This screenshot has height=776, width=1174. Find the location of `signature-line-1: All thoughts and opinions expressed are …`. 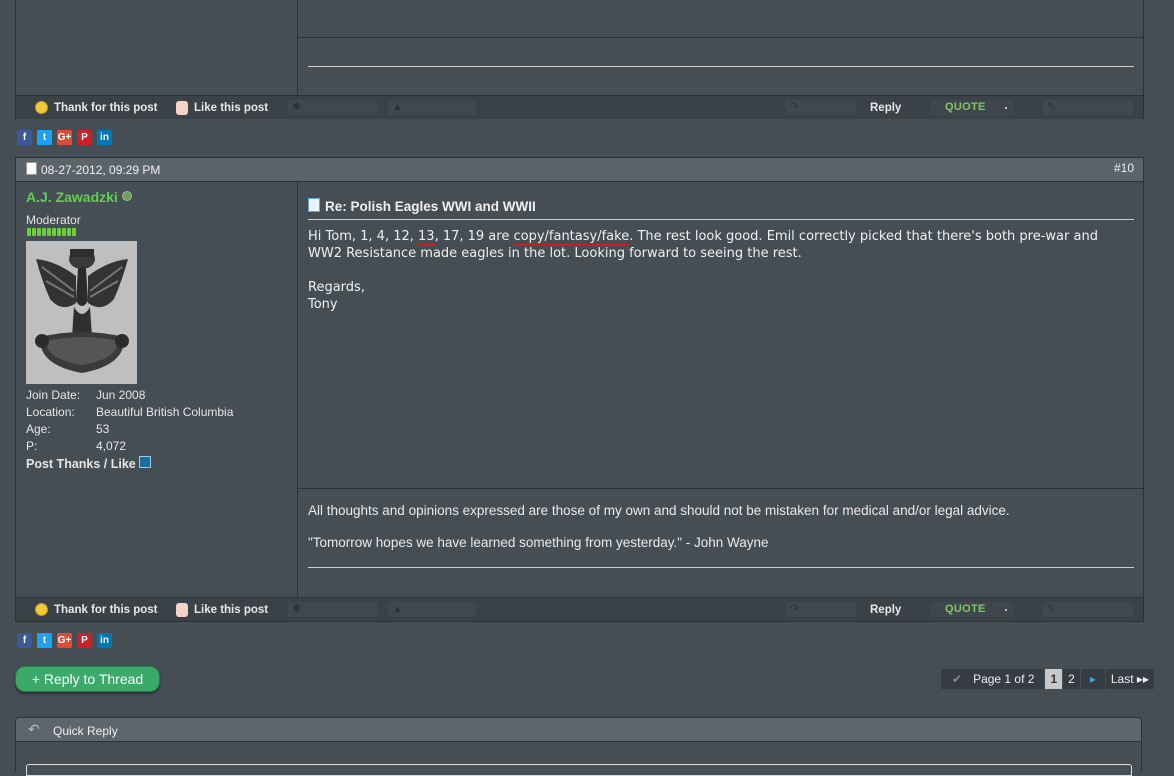

signature-line-1: All thoughts and opinions expressed are … is located at coordinates (659, 510).